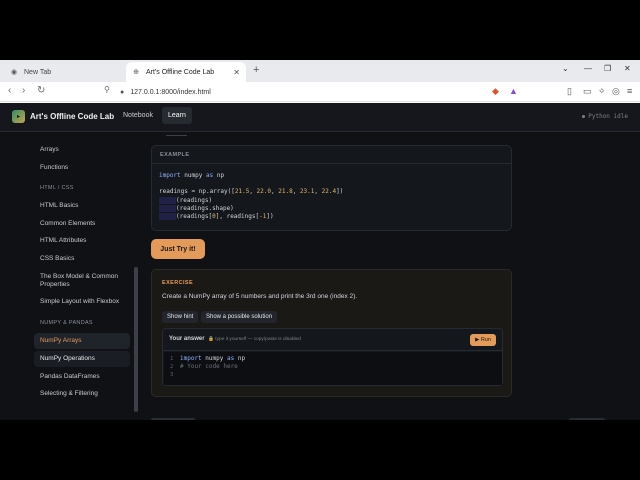  What do you see at coordinates (176, 134) in the screenshot?
I see `section-divider` at bounding box center [176, 134].